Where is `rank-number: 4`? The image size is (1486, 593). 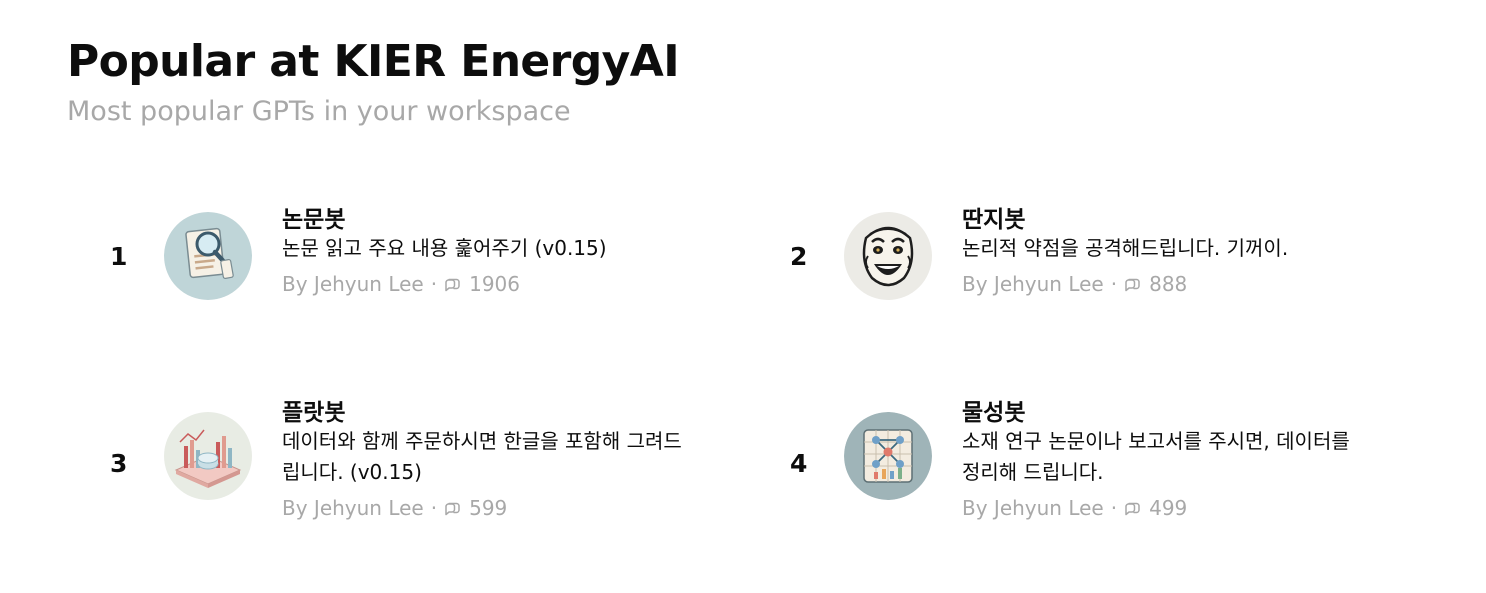 rank-number: 4 is located at coordinates (799, 463).